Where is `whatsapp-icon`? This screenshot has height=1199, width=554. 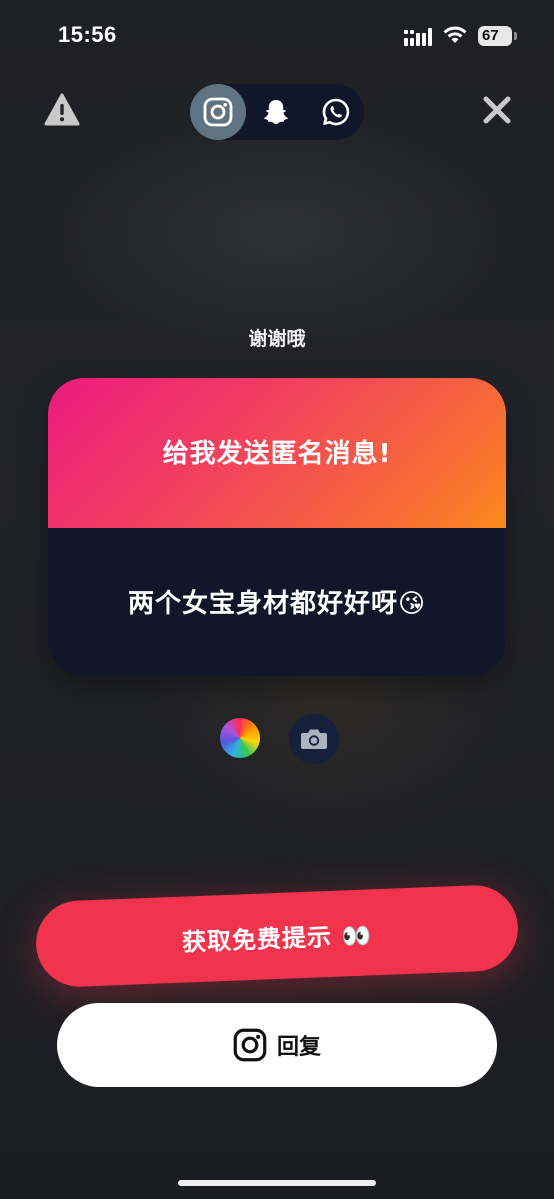
whatsapp-icon is located at coordinates (336, 112).